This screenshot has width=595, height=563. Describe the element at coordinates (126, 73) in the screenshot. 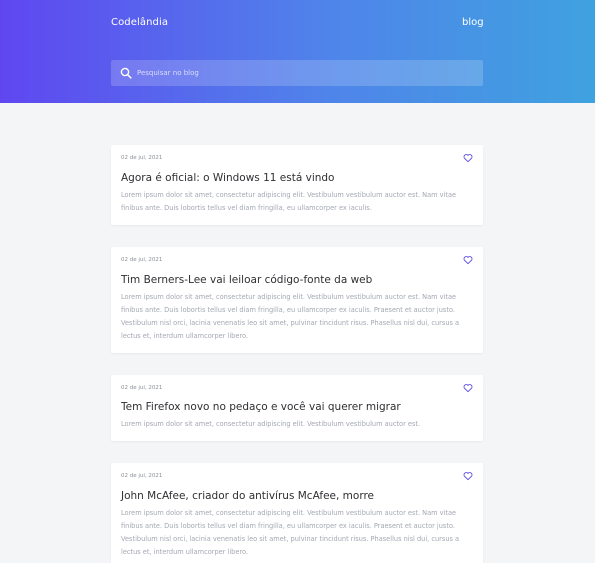

I see `search-icon` at that location.